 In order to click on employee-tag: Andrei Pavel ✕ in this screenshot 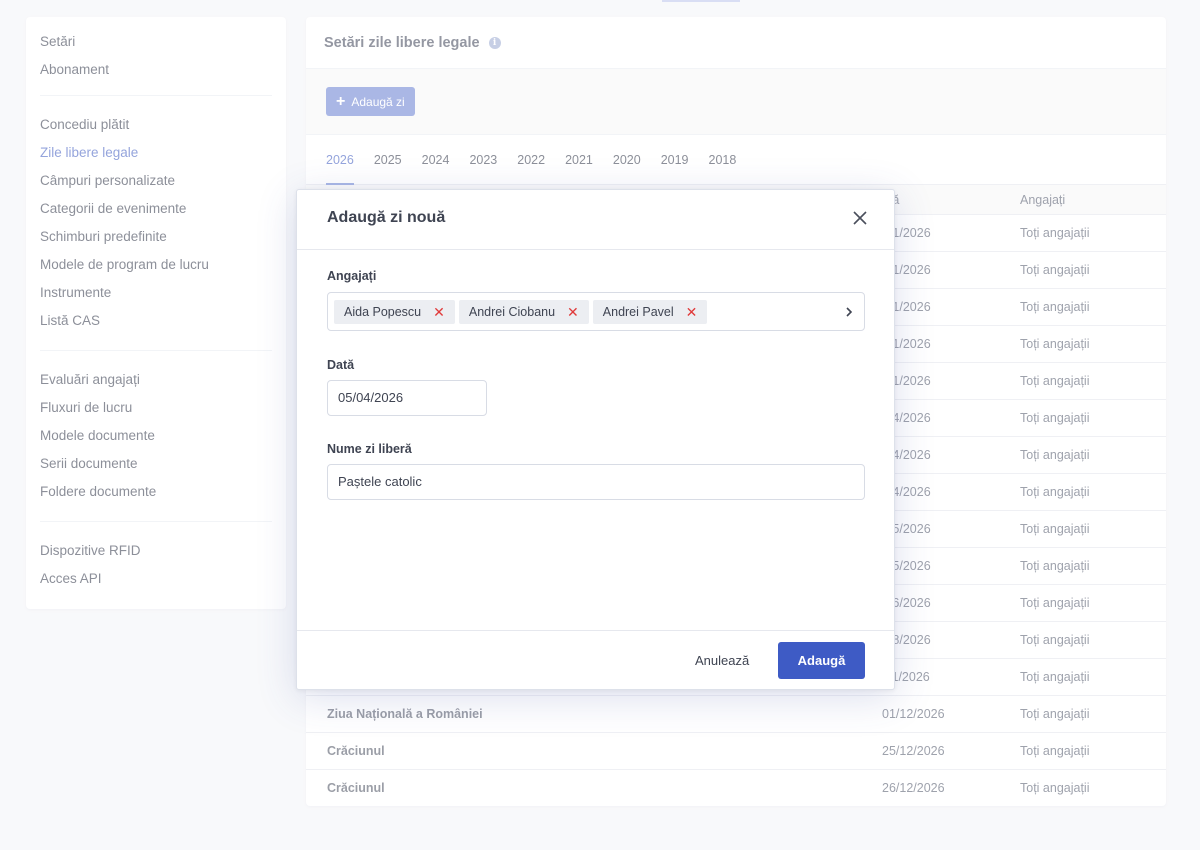, I will do `click(650, 311)`.